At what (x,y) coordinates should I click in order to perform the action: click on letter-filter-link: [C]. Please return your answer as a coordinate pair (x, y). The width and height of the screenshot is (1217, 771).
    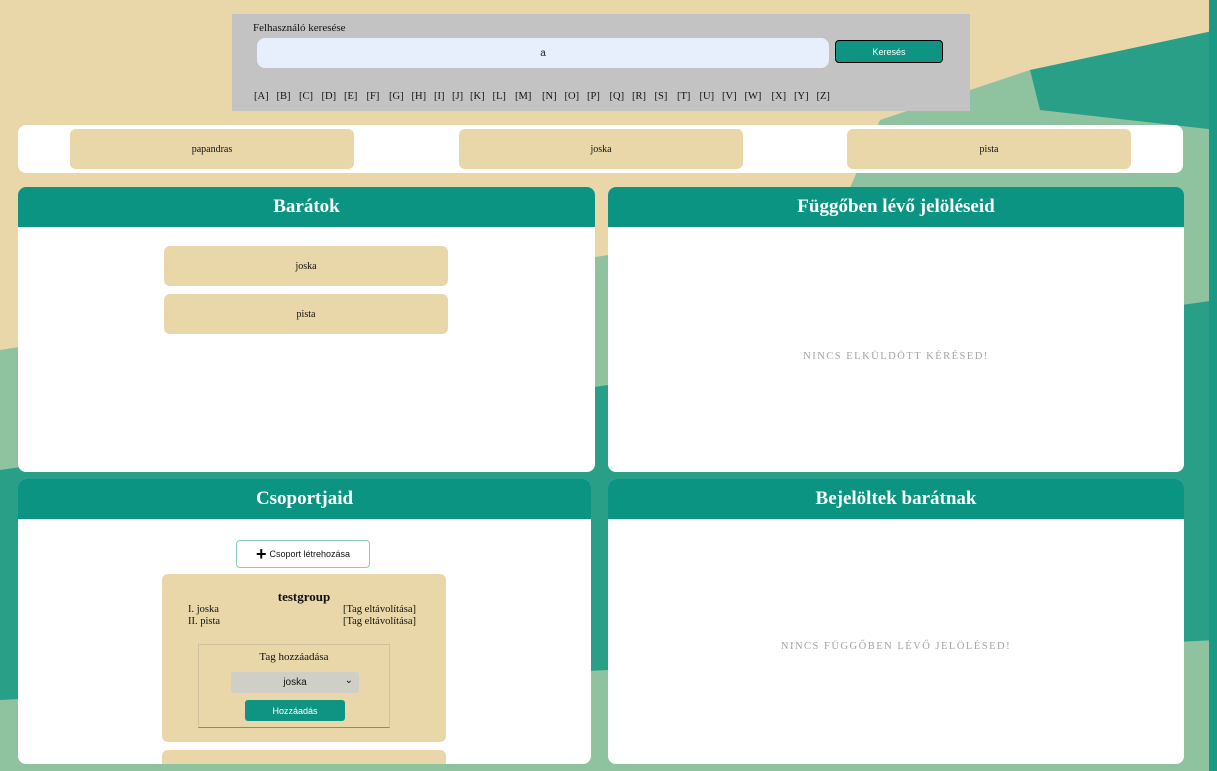
    Looking at the image, I should click on (310, 96).